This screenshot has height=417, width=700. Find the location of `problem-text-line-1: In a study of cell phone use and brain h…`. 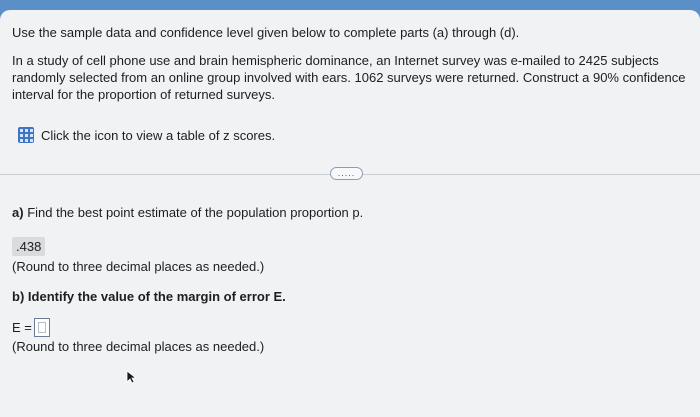

problem-text-line-1: In a study of cell phone use and brain h… is located at coordinates (335, 60).